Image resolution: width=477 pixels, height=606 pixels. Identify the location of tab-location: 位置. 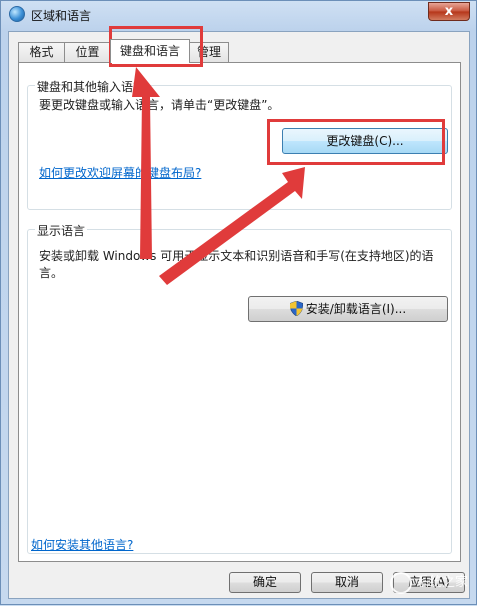
(87, 52).